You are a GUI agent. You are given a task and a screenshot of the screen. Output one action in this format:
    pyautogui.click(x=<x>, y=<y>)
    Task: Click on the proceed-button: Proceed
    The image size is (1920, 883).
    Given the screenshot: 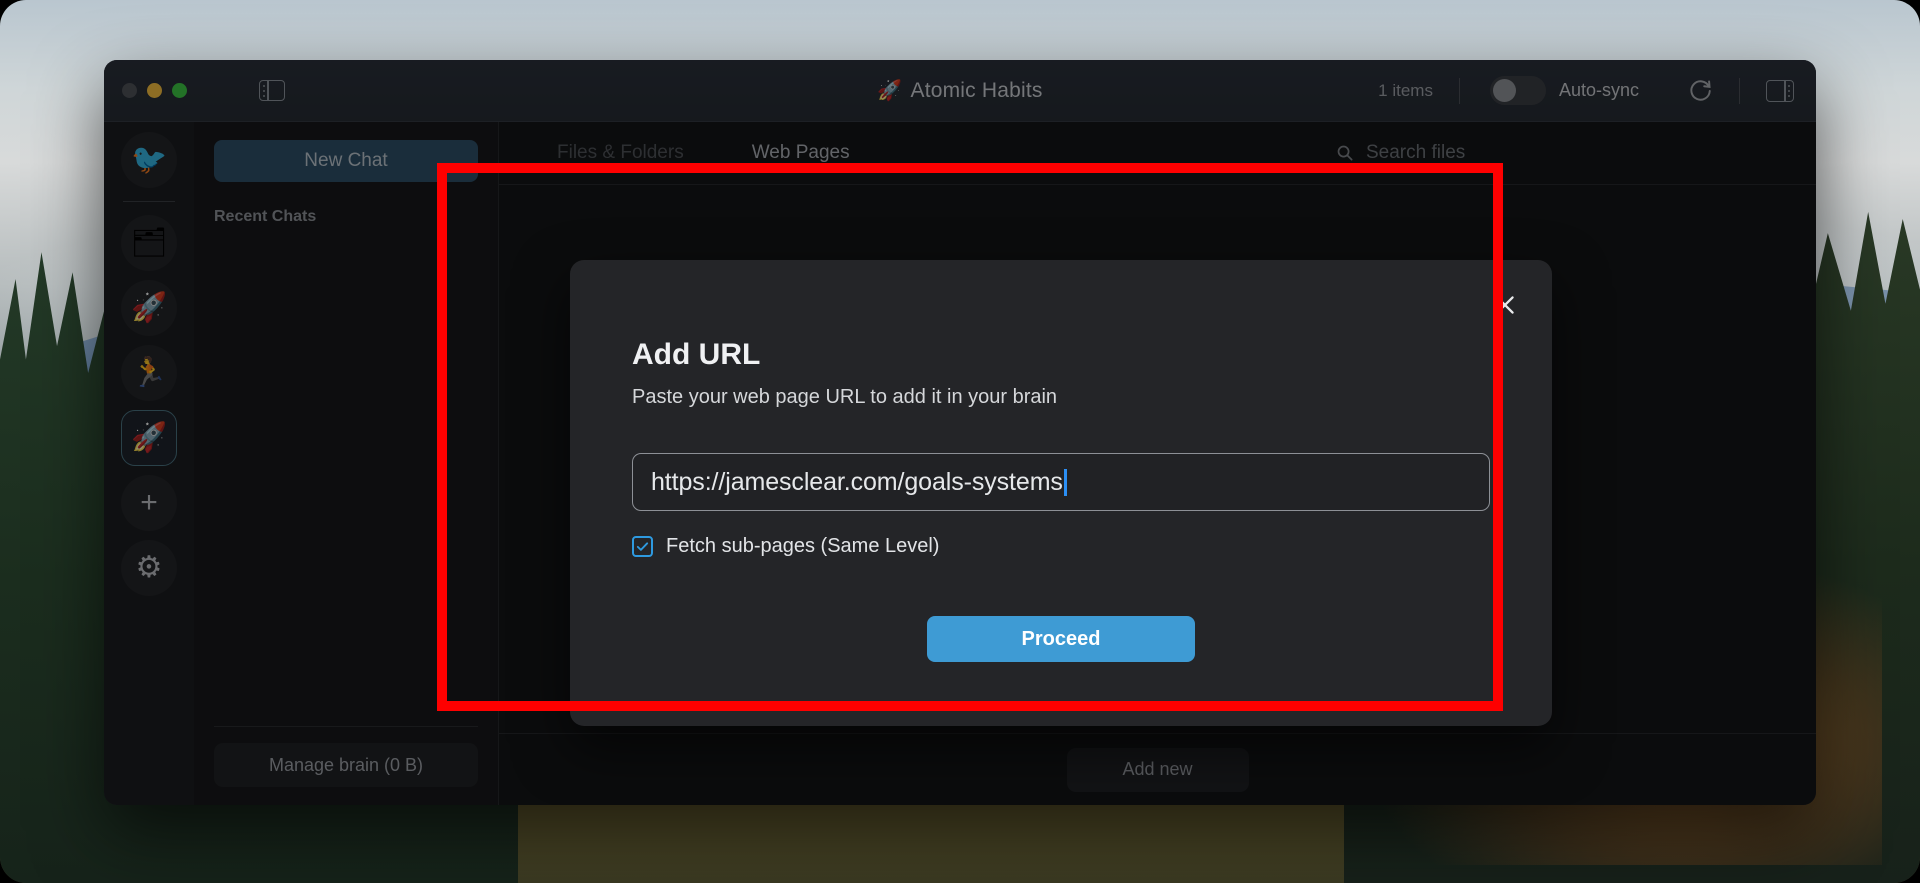 What is the action you would take?
    pyautogui.click(x=1061, y=639)
    